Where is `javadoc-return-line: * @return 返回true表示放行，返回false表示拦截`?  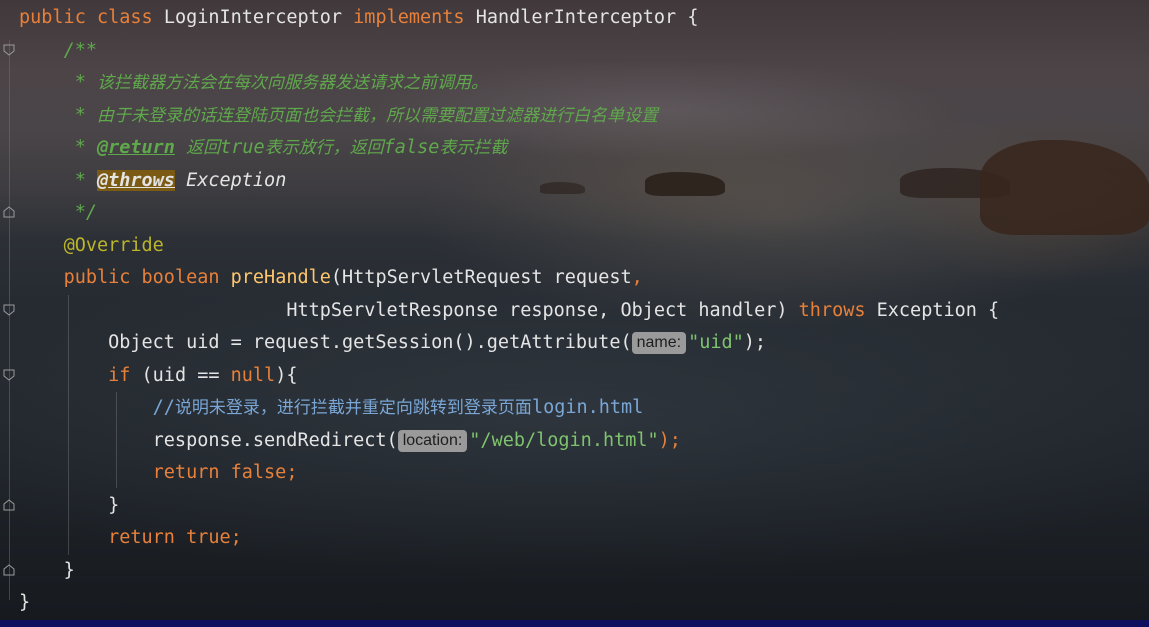
javadoc-return-line: * @return 返回true表示放行，返回false表示拦截 is located at coordinates (509, 148).